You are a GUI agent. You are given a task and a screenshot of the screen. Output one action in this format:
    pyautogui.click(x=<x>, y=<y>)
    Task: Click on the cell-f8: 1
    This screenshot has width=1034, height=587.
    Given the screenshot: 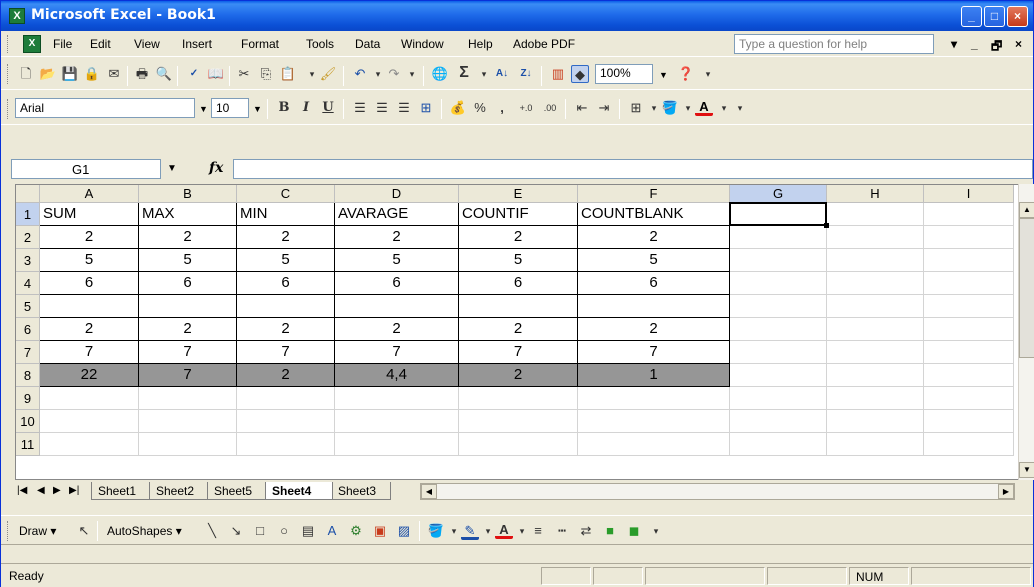 What is the action you would take?
    pyautogui.click(x=654, y=375)
    